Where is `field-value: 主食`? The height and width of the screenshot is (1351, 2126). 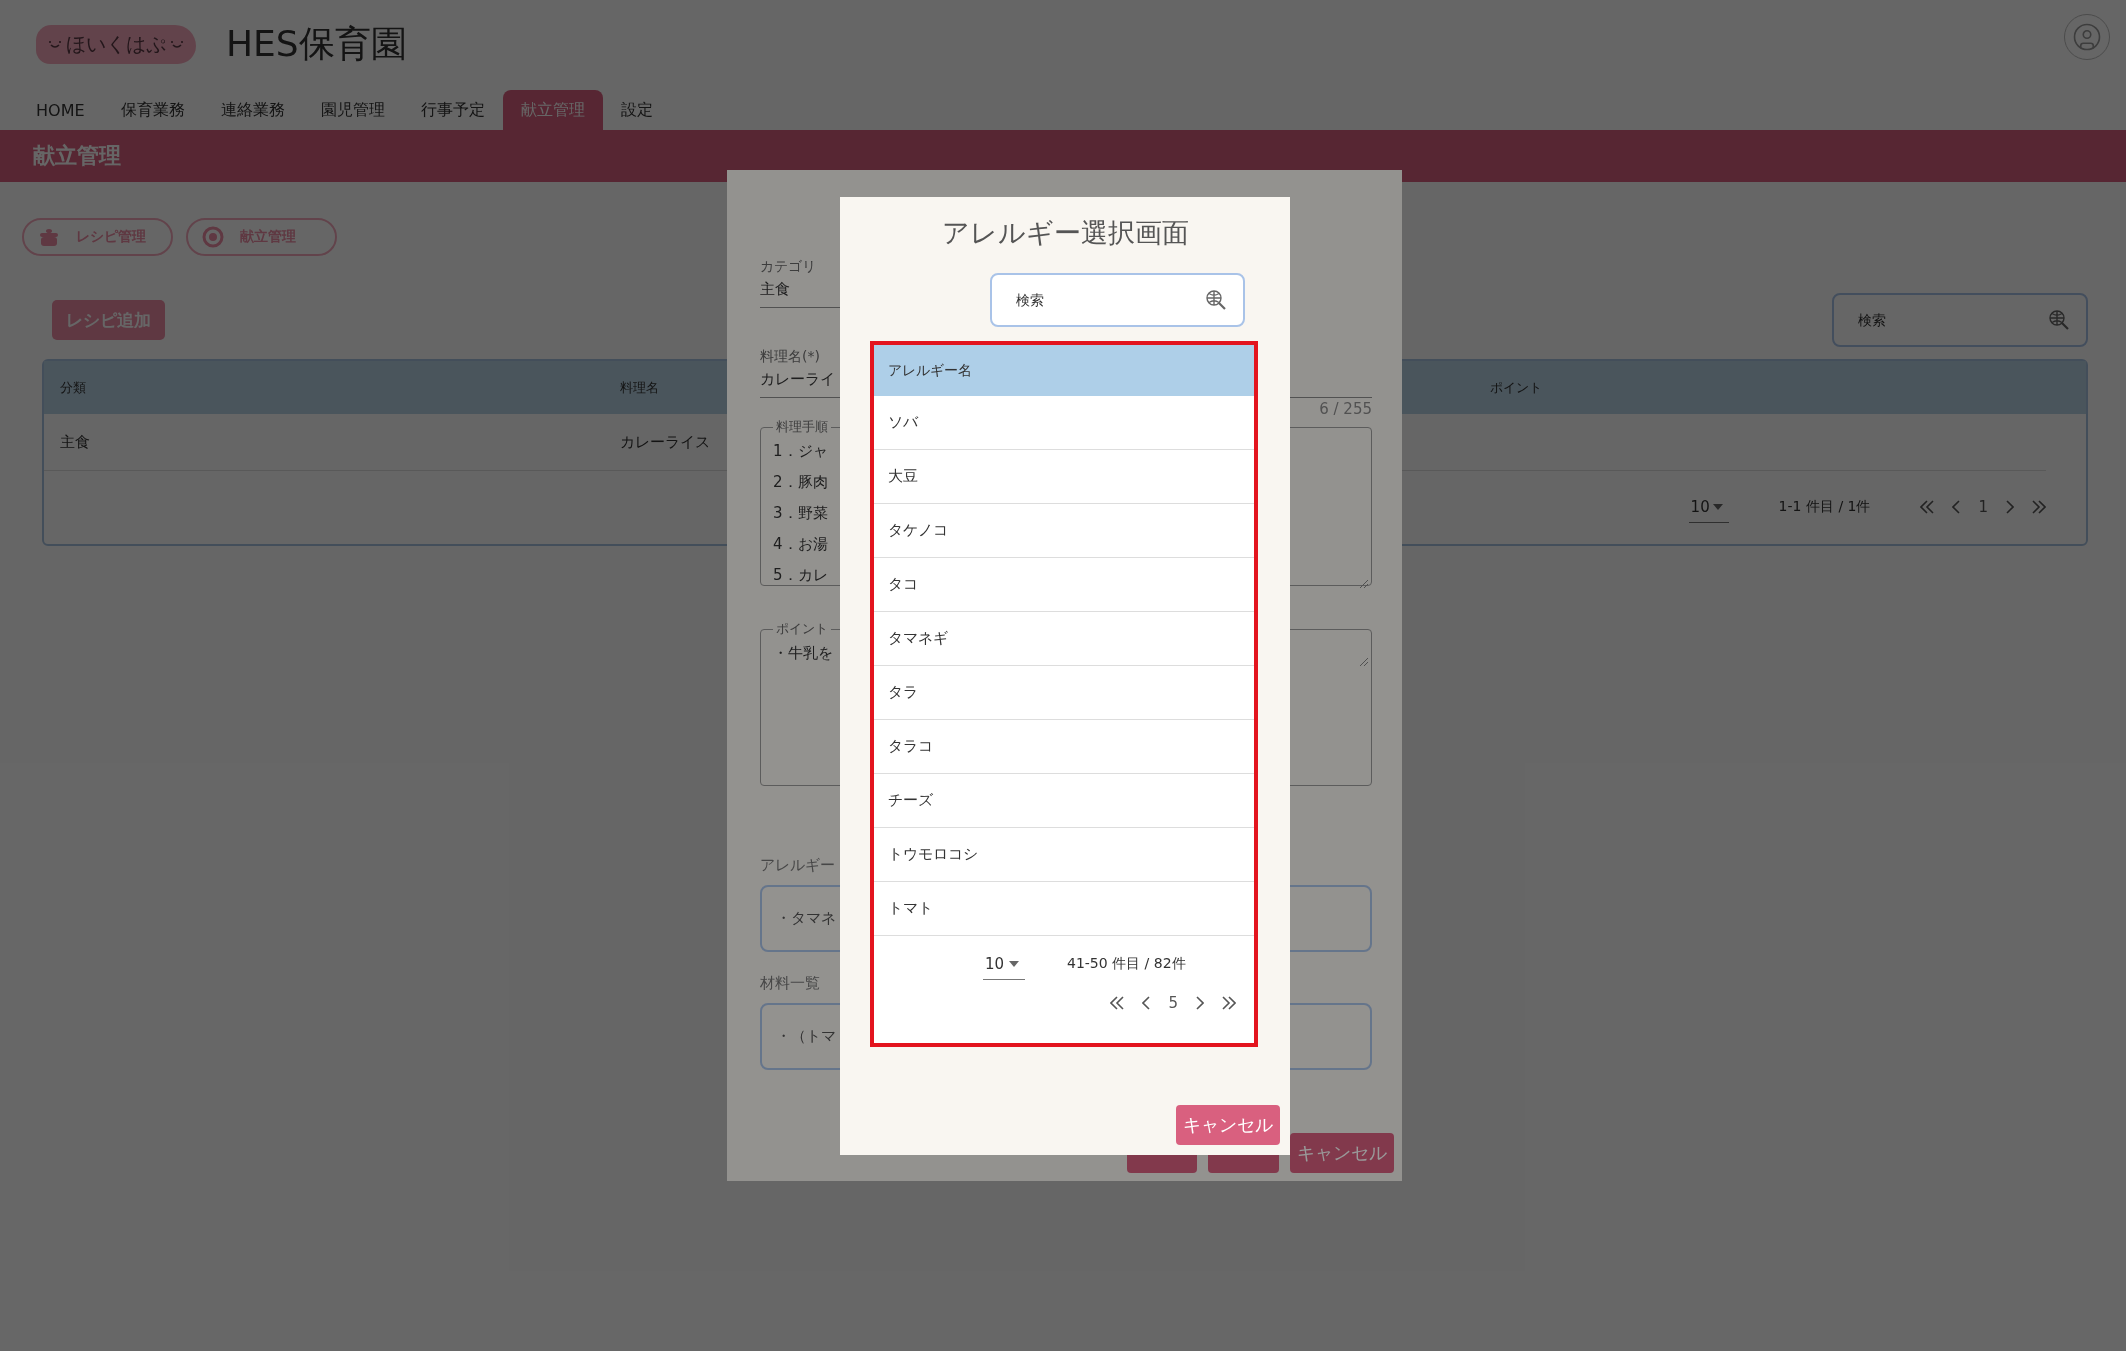
field-value: 主食 is located at coordinates (775, 289).